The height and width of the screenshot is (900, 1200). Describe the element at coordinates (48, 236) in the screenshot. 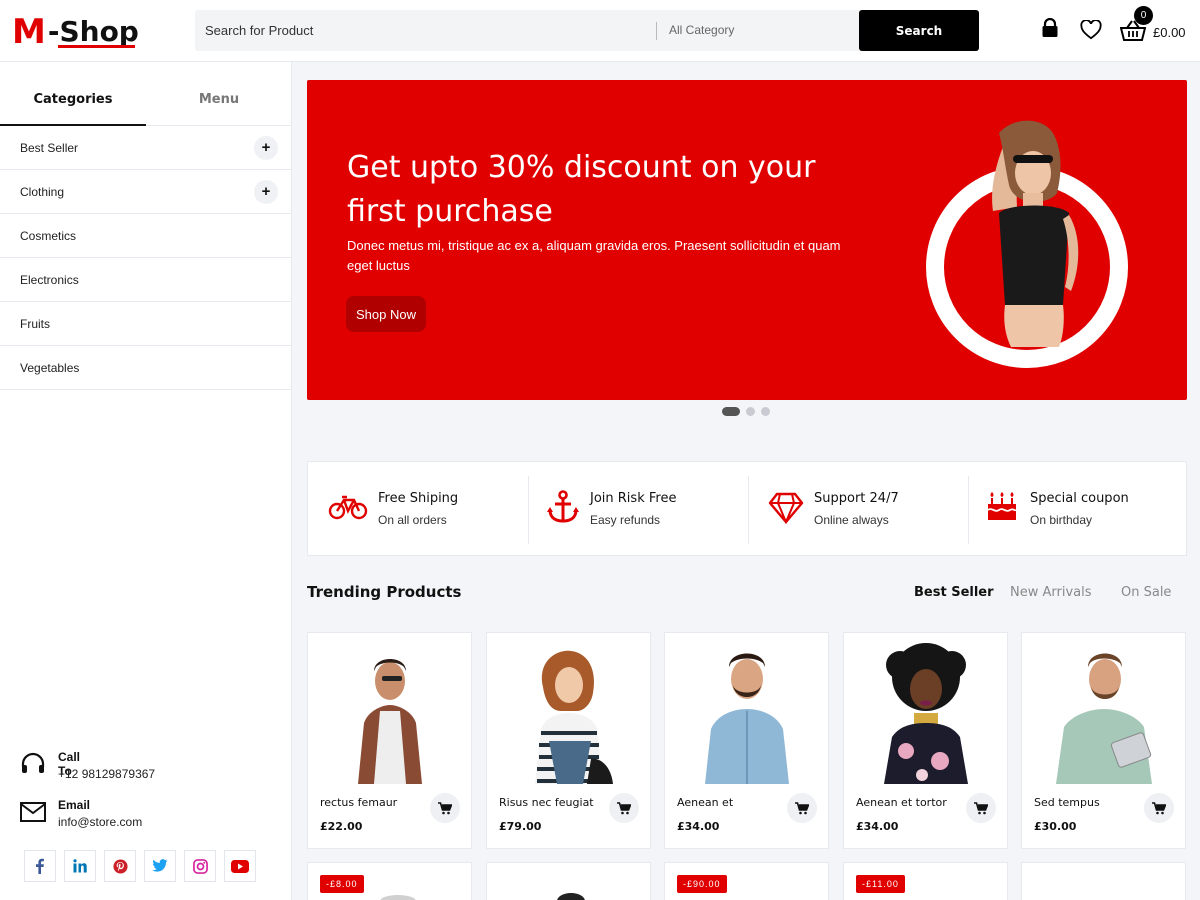

I see `category-label: Cosmetics` at that location.